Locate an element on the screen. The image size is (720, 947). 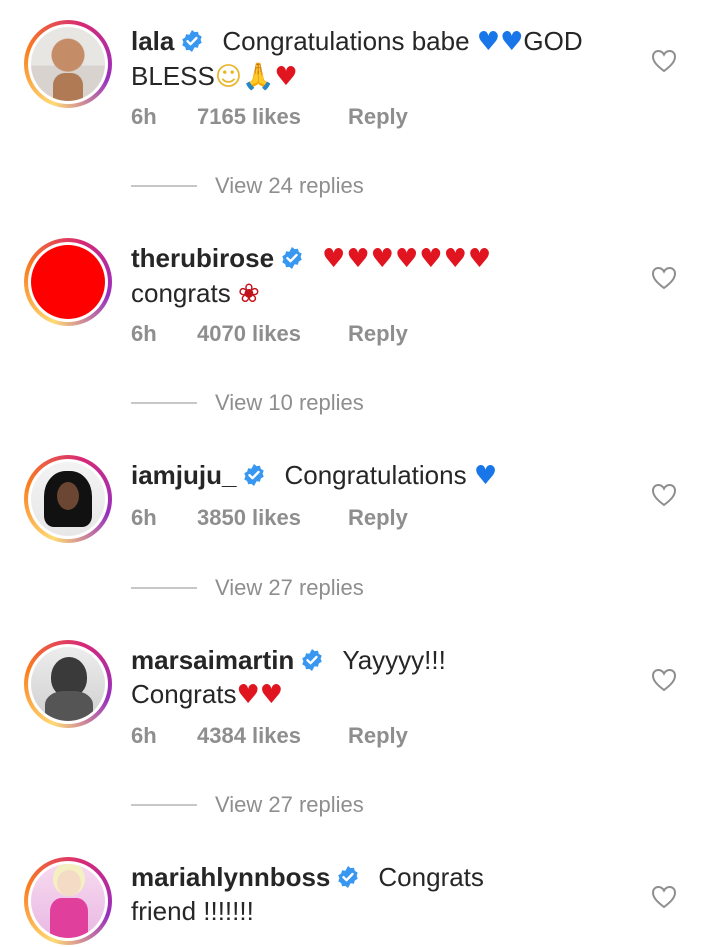
username: lala is located at coordinates (152, 41).